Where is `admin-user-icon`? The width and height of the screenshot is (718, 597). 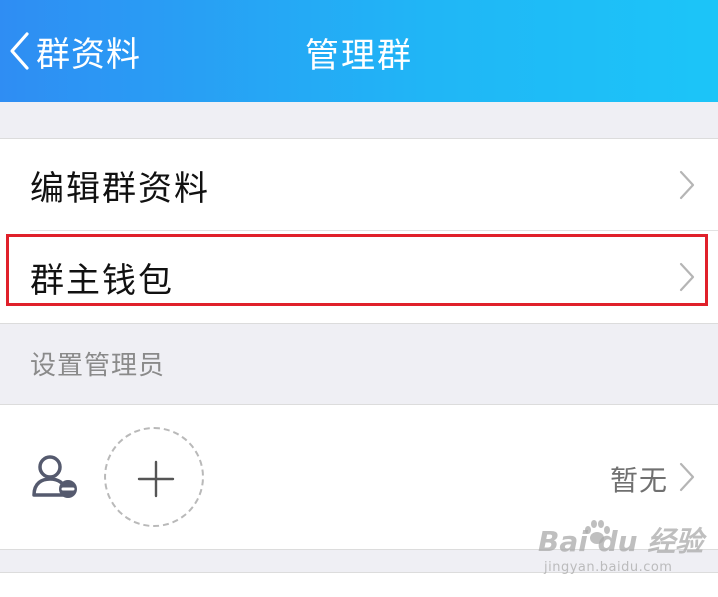
admin-user-icon is located at coordinates (56, 478).